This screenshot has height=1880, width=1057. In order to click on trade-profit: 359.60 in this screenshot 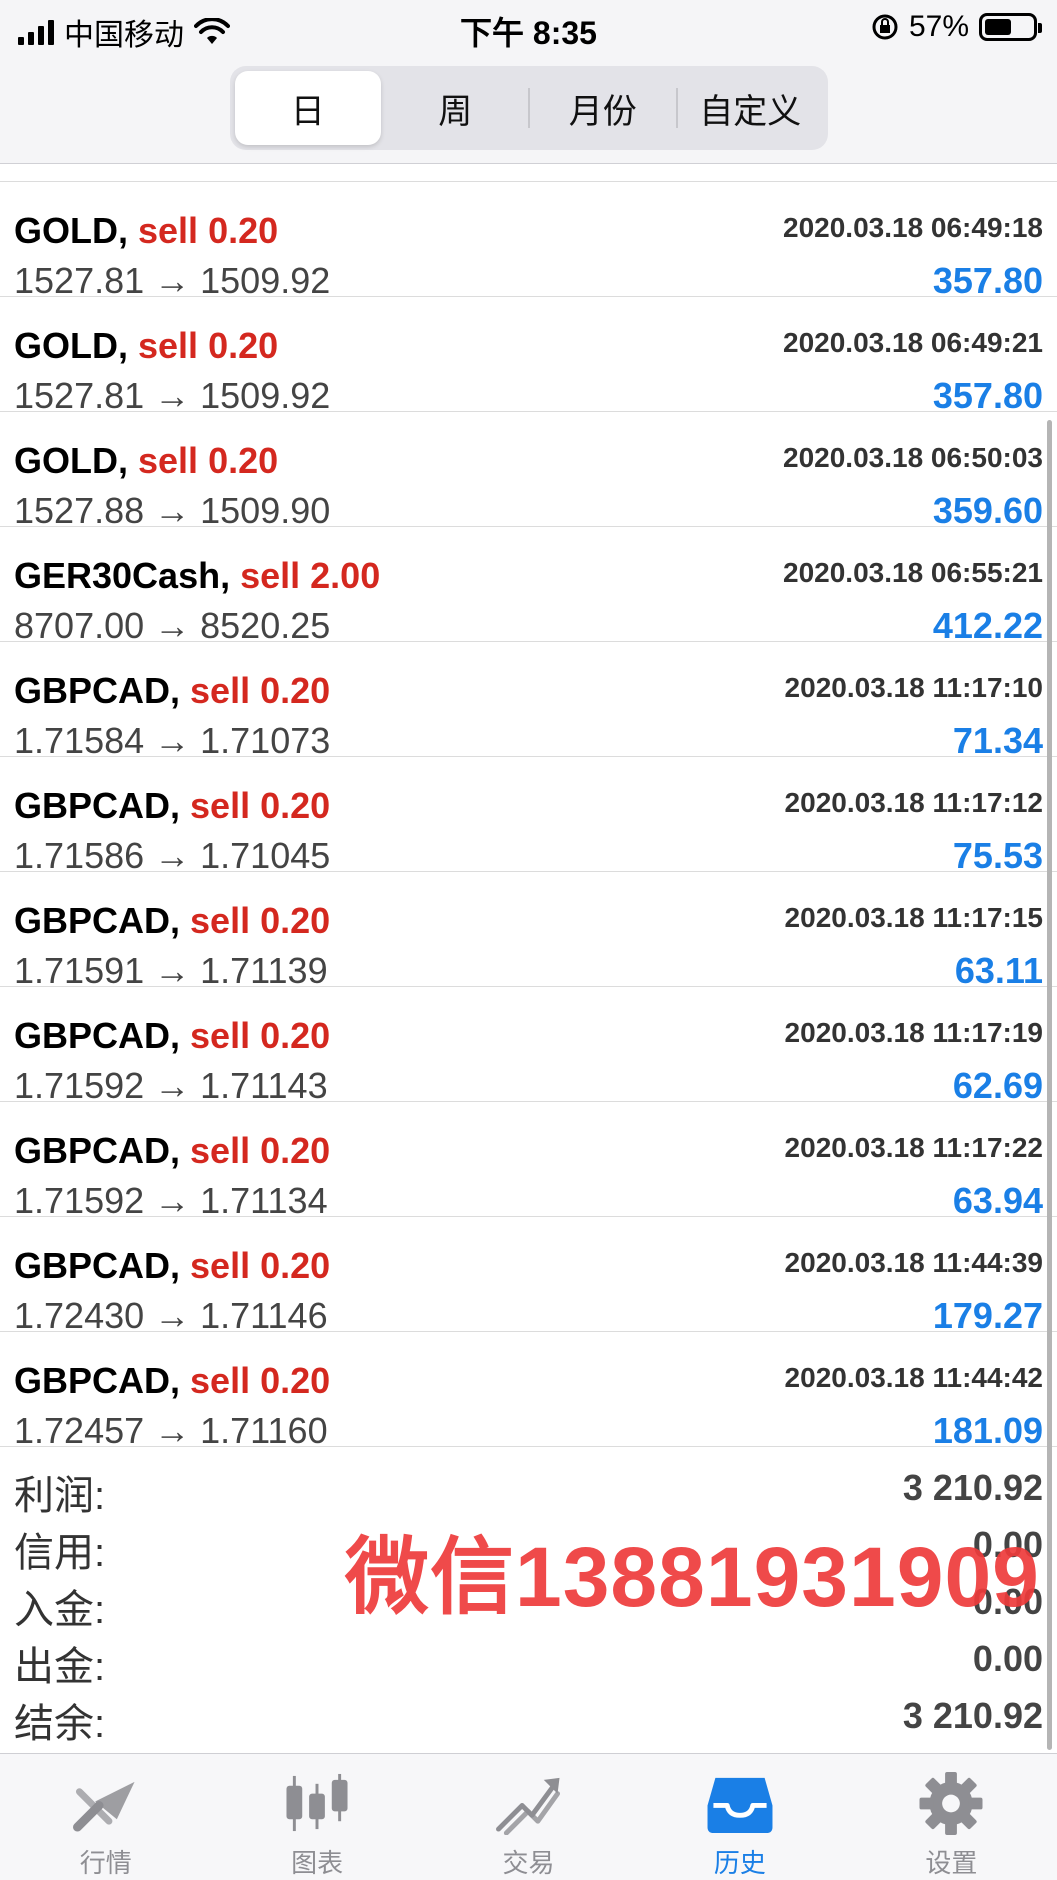, I will do `click(987, 510)`.